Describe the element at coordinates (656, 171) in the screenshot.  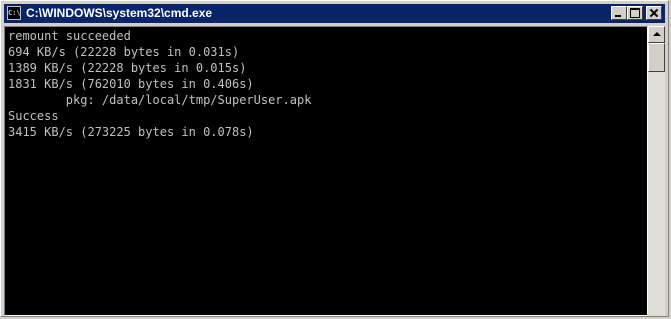
I see `vertical-scrollbar` at that location.